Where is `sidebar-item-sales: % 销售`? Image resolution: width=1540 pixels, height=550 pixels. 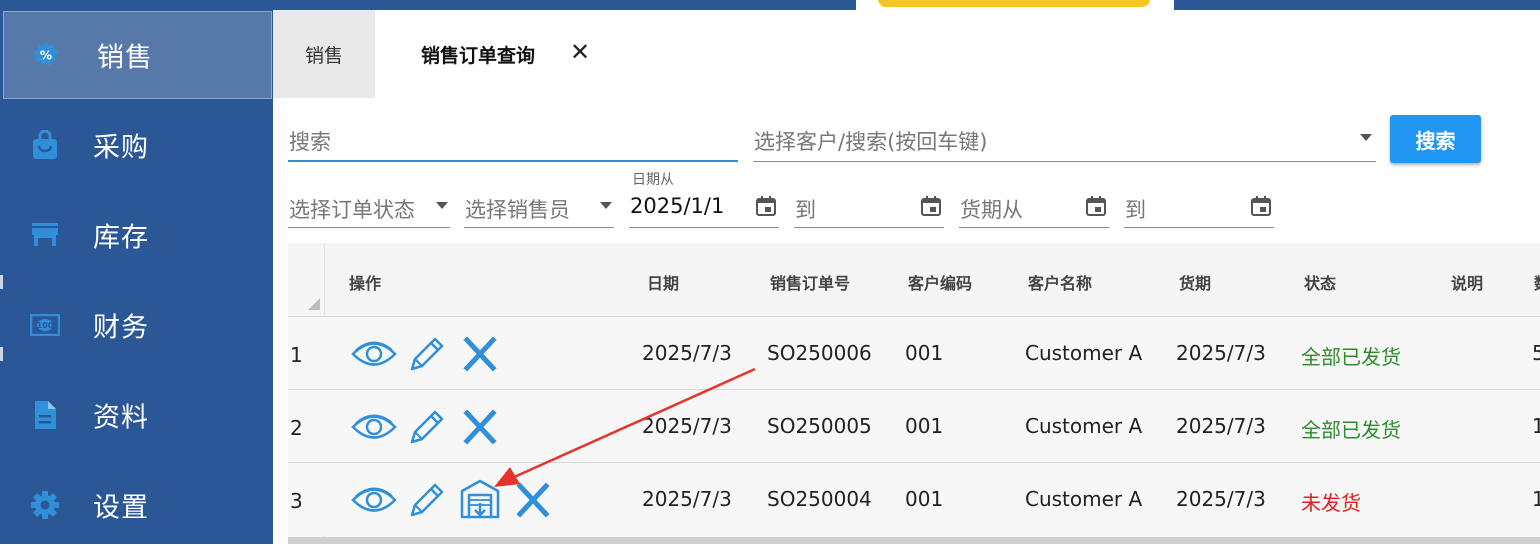 sidebar-item-sales: % 销售 is located at coordinates (137, 55).